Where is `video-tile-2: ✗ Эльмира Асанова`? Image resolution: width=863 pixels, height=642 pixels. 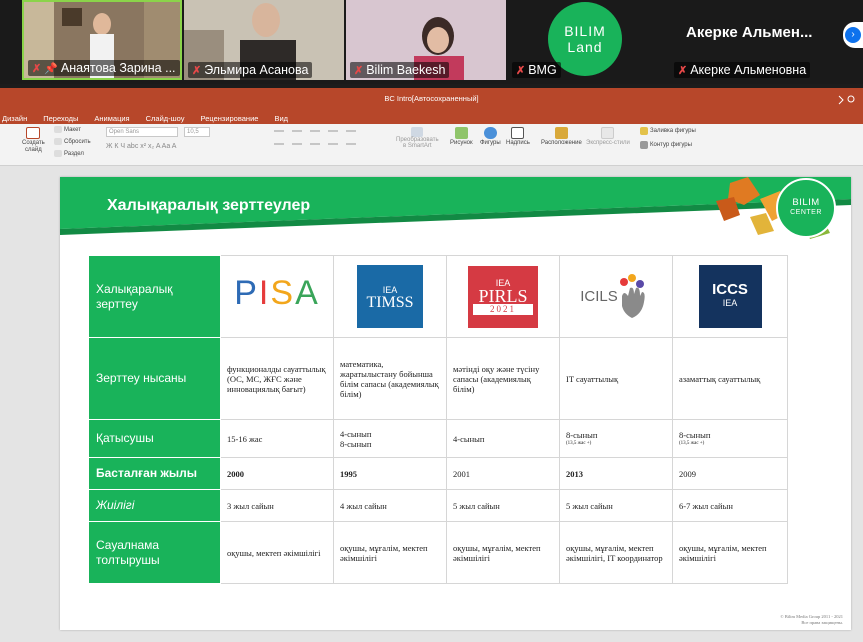 video-tile-2: ✗ Эльмира Асанова is located at coordinates (264, 40).